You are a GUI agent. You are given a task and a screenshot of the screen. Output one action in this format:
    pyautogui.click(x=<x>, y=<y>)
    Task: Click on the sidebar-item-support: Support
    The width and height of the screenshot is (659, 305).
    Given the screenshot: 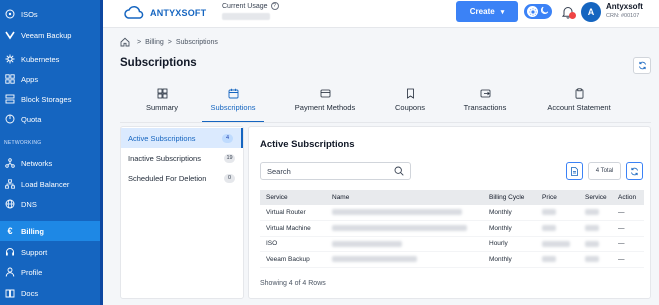 What is the action you would take?
    pyautogui.click(x=50, y=252)
    